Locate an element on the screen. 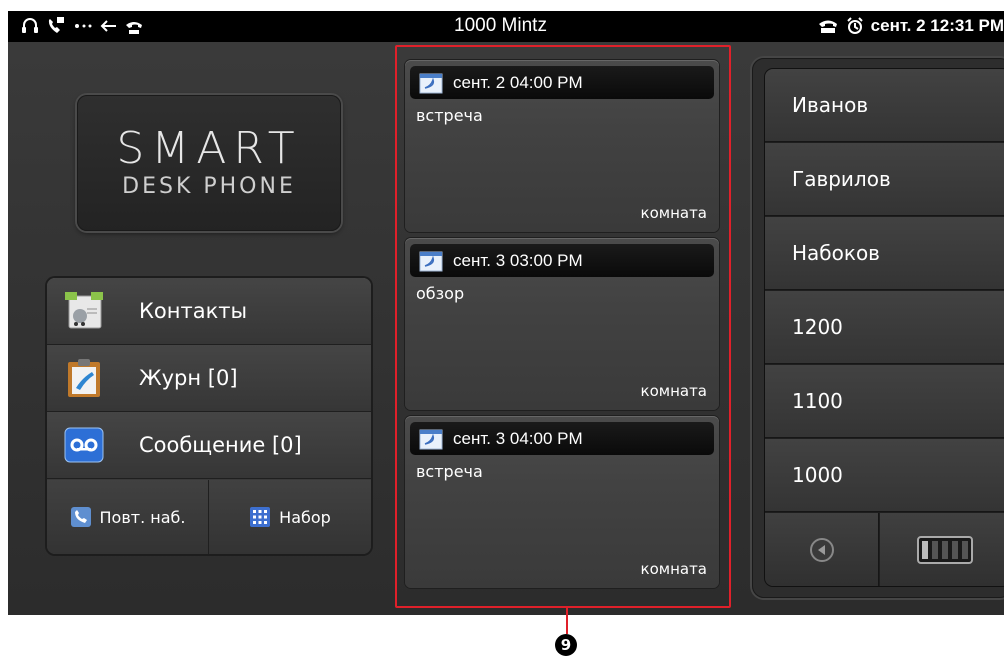  status-title: 1000 Mintz is located at coordinates (500, 25).